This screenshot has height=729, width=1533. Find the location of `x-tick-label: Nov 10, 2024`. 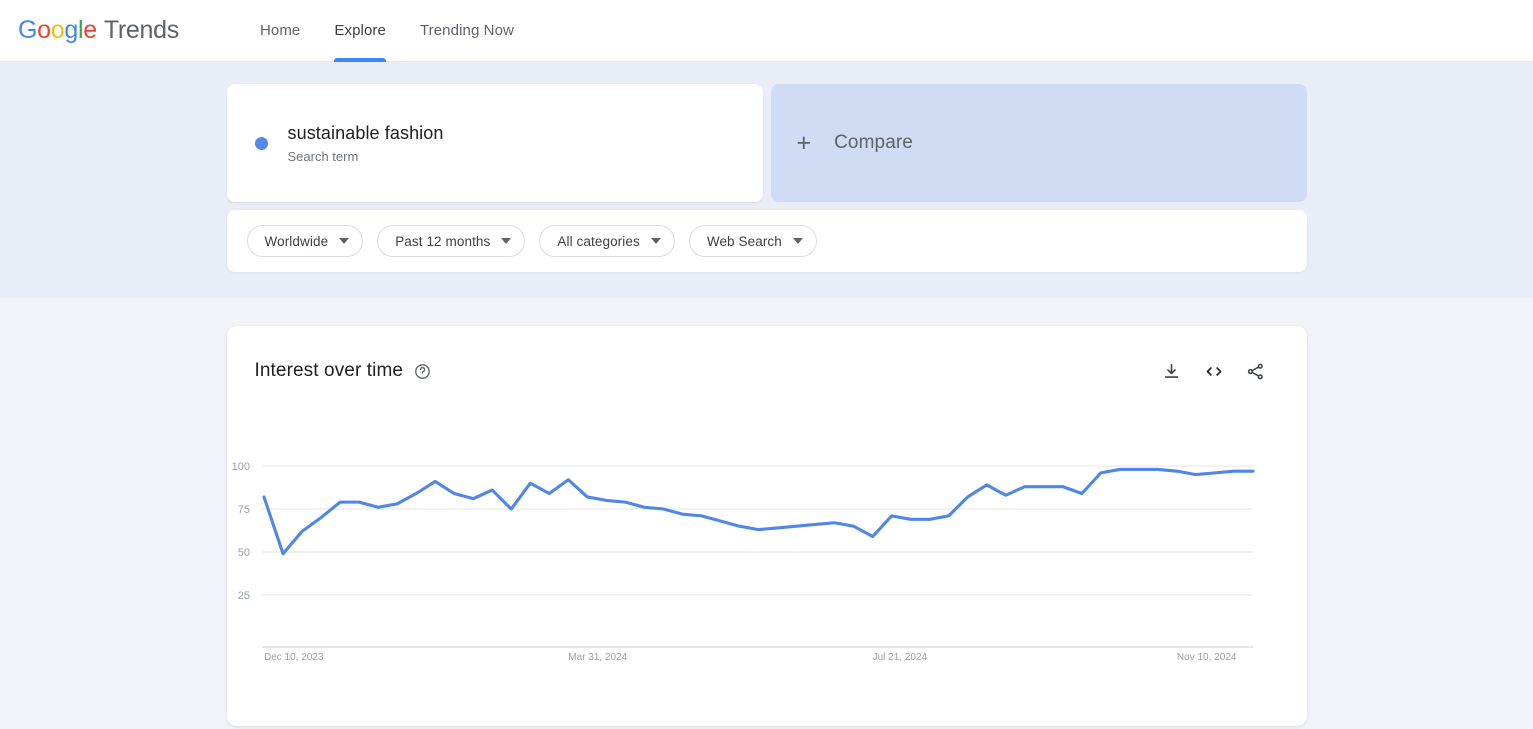

x-tick-label: Nov 10, 2024 is located at coordinates (1206, 657).